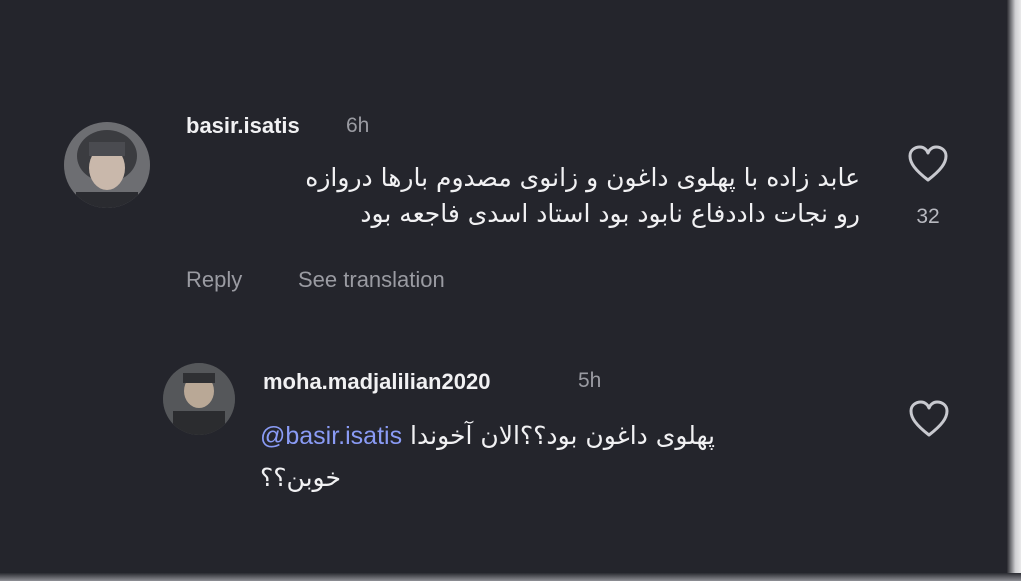 The width and height of the screenshot is (1021, 581). I want to click on mention-link: @basir.isatis, so click(331, 436).